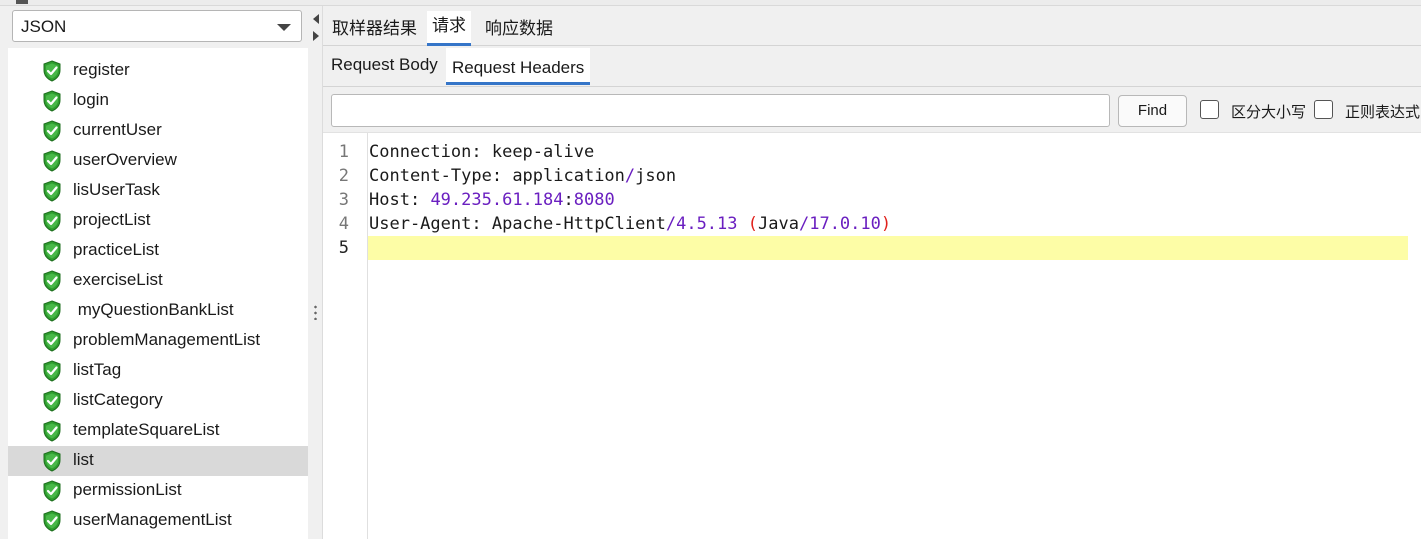 The image size is (1421, 539). I want to click on search-bar: Find 区分大小写 正则表达式, so click(872, 110).